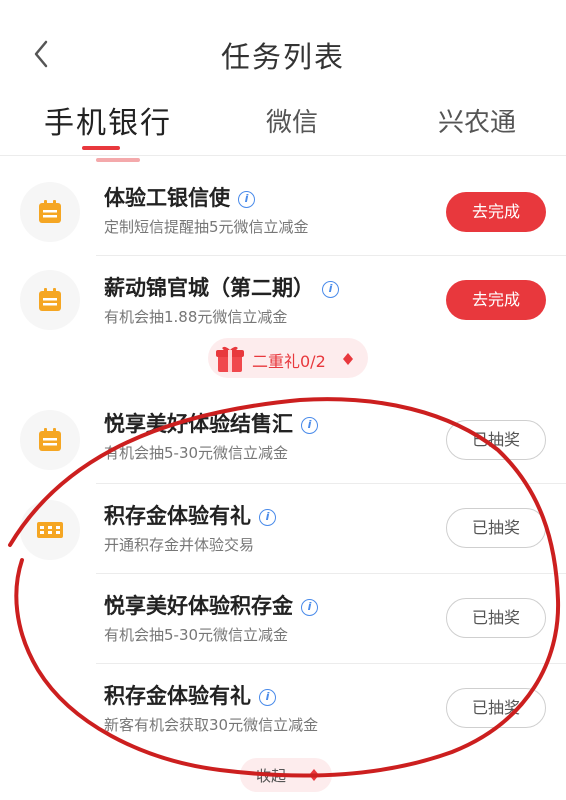 The image size is (566, 800). I want to click on tab-mobile-banking: 手机银行, so click(108, 120).